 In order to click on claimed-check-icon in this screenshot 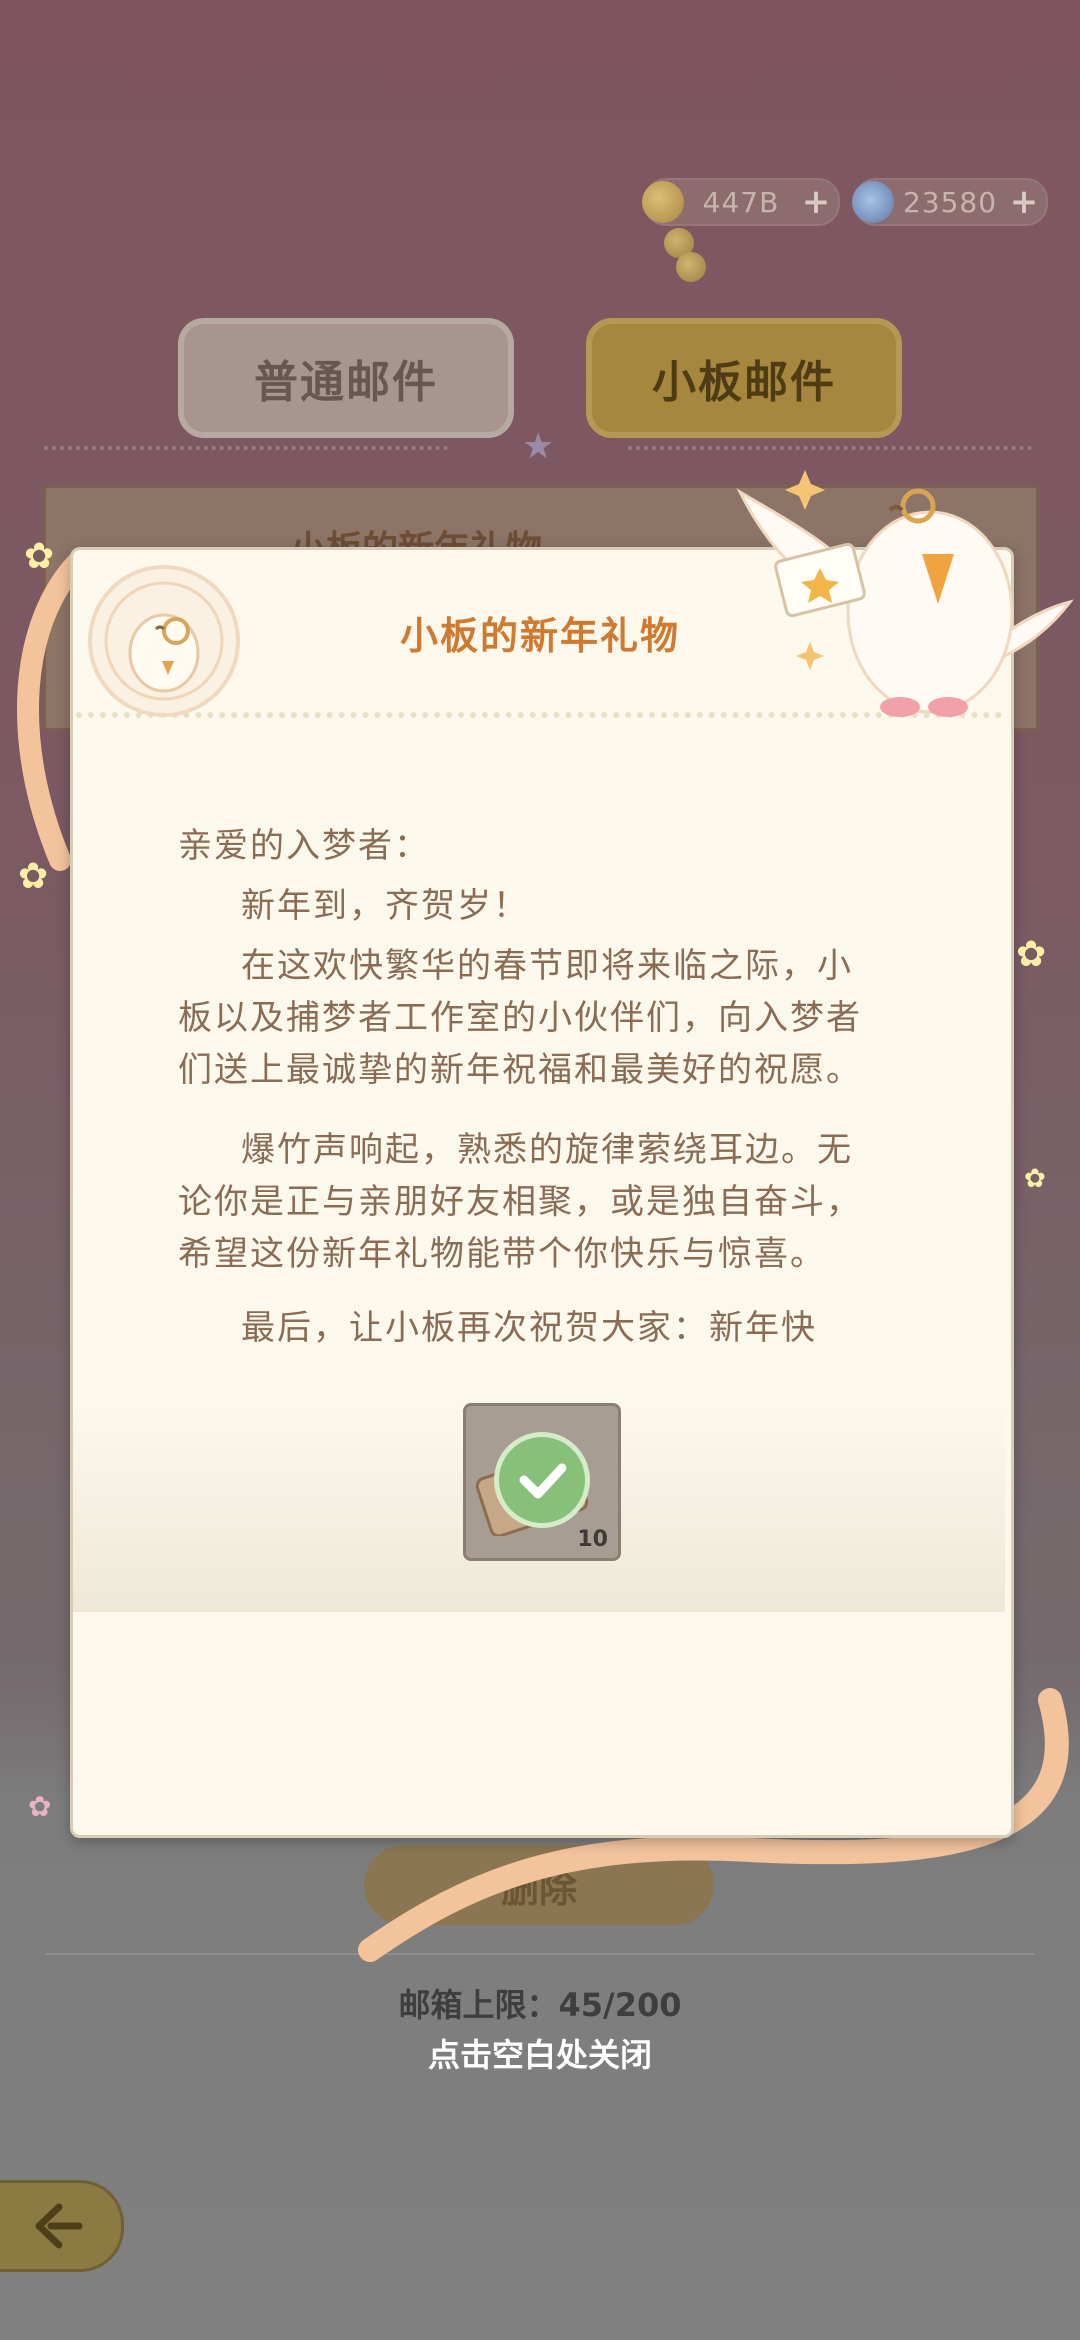, I will do `click(542, 1480)`.